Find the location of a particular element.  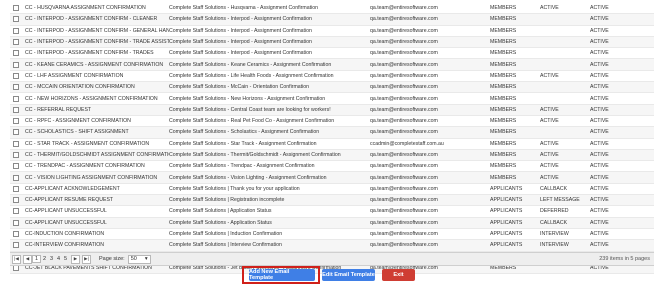

edit-email-template-button: Edit Email Template is located at coordinates (348, 275).